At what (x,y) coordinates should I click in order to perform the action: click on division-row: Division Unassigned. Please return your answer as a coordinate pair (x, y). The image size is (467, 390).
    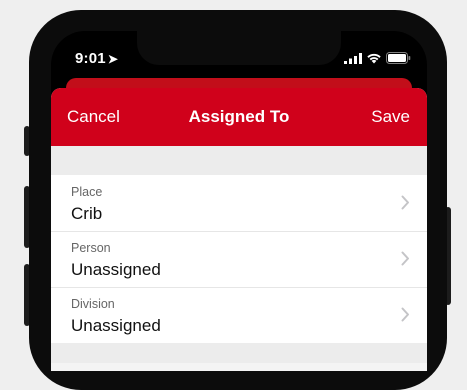
    Looking at the image, I should click on (239, 315).